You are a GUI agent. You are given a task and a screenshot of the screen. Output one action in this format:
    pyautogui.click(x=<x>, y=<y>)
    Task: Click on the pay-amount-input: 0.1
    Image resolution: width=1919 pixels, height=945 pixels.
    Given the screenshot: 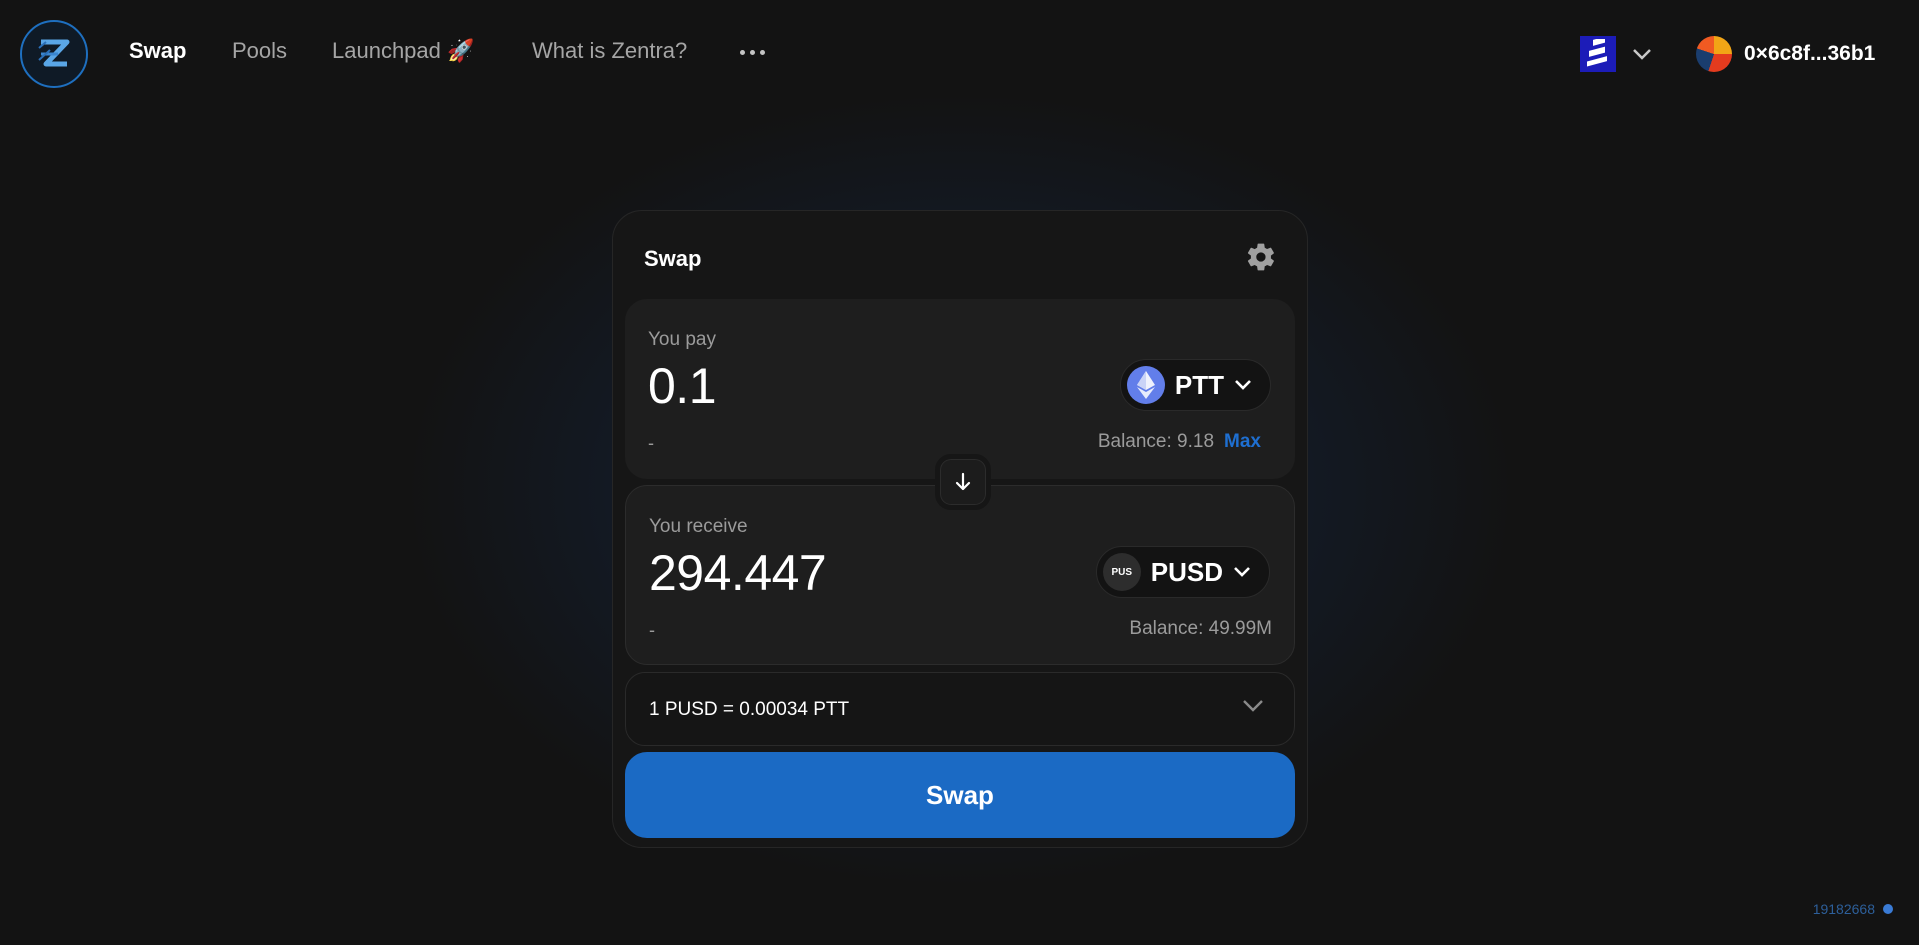 What is the action you would take?
    pyautogui.click(x=682, y=386)
    